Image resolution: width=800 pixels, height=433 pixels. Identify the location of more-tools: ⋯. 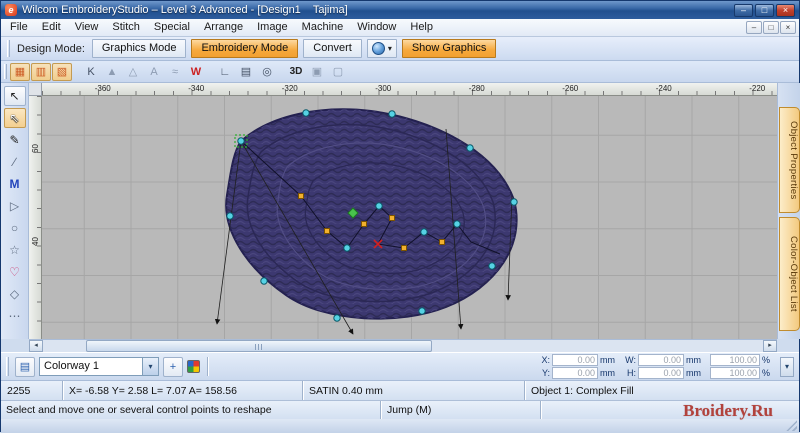
(15, 316).